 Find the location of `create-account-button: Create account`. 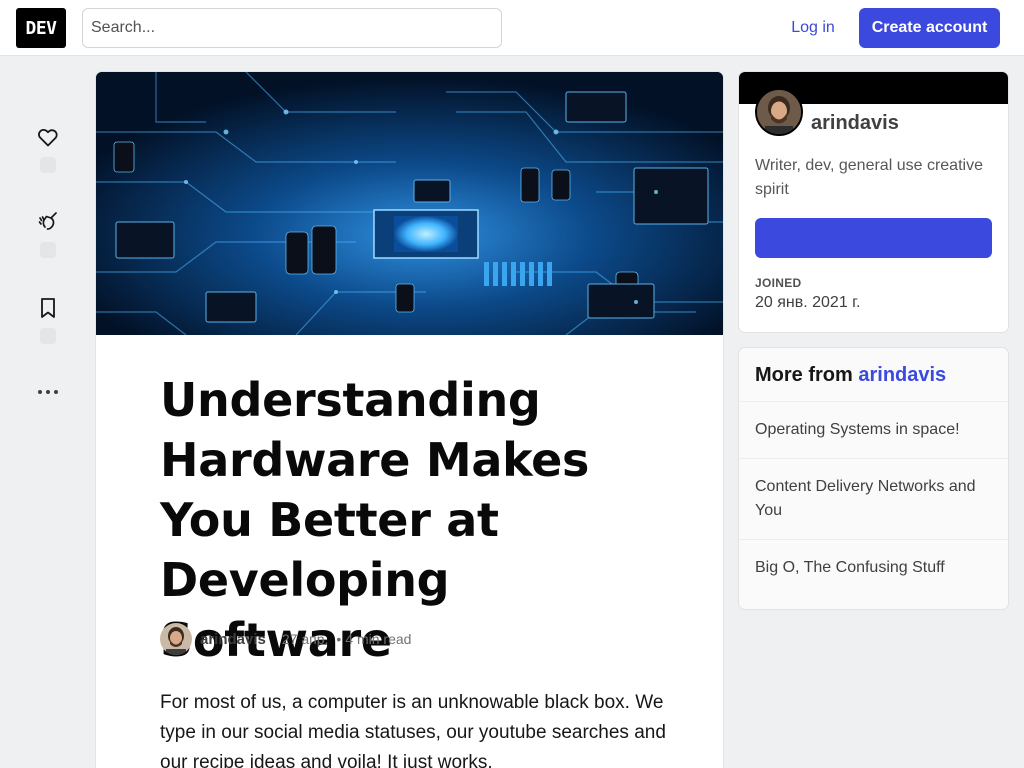

create-account-button: Create account is located at coordinates (929, 28).